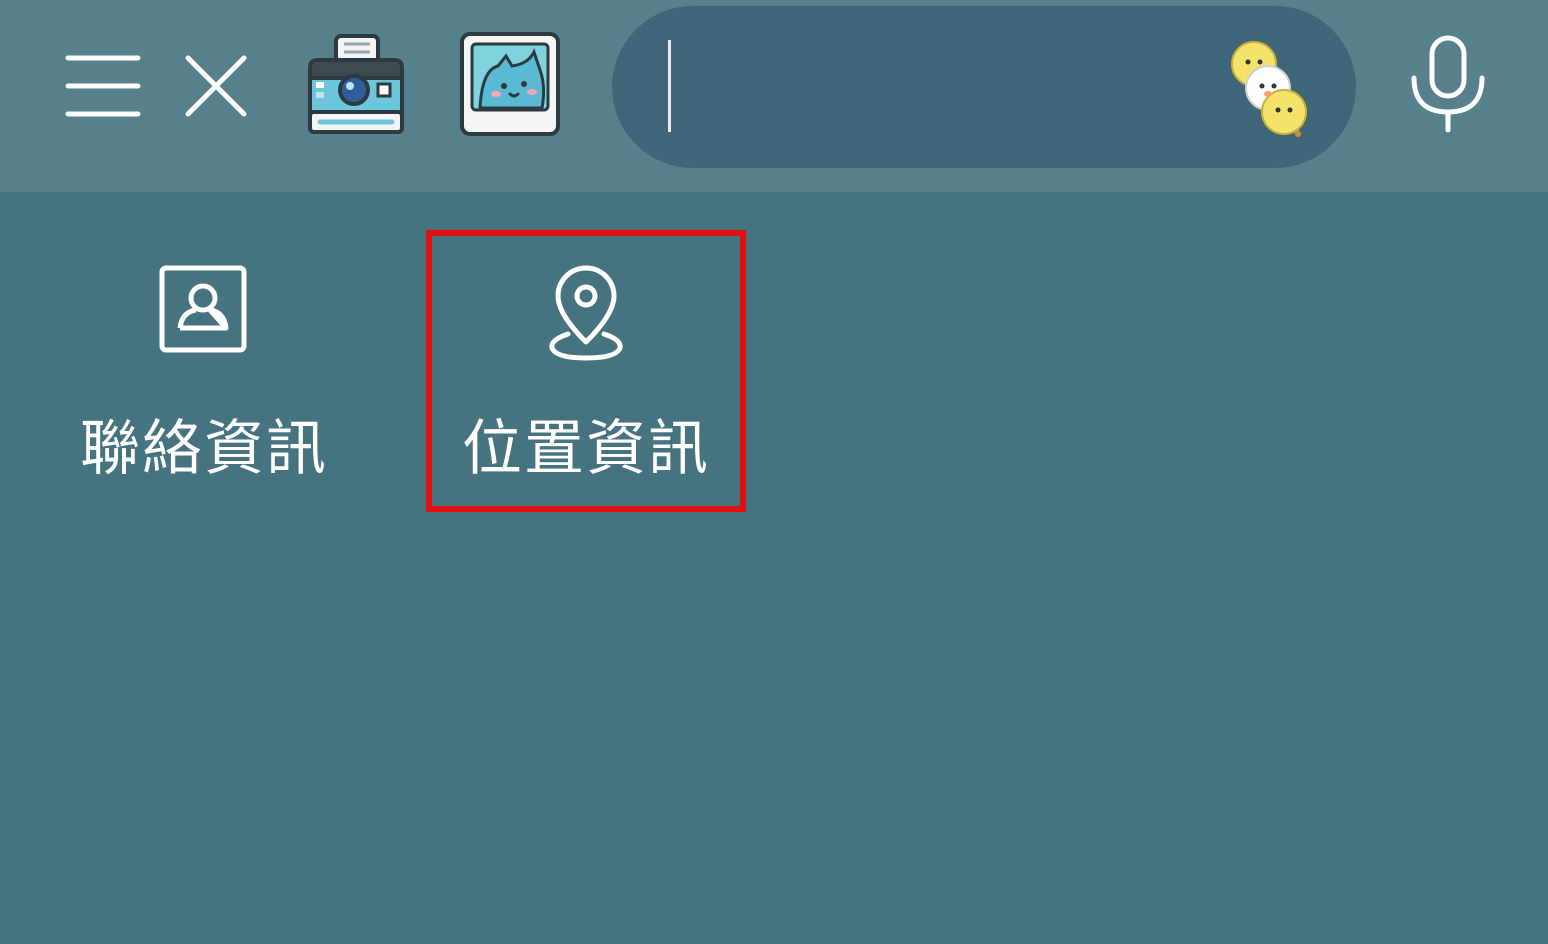 The width and height of the screenshot is (1548, 944). Describe the element at coordinates (1448, 84) in the screenshot. I see `microphone-icon` at that location.